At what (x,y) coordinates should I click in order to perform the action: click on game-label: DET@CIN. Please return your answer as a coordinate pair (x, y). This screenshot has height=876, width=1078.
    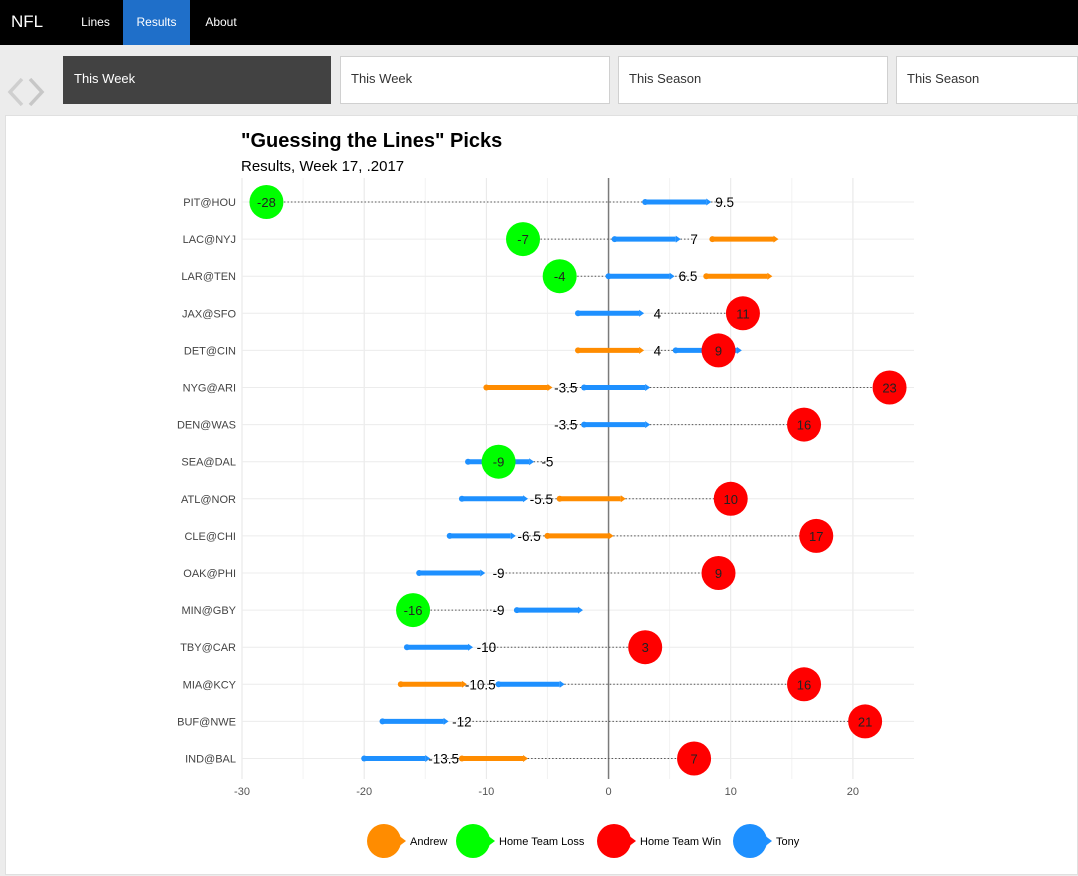
    Looking at the image, I should click on (210, 351).